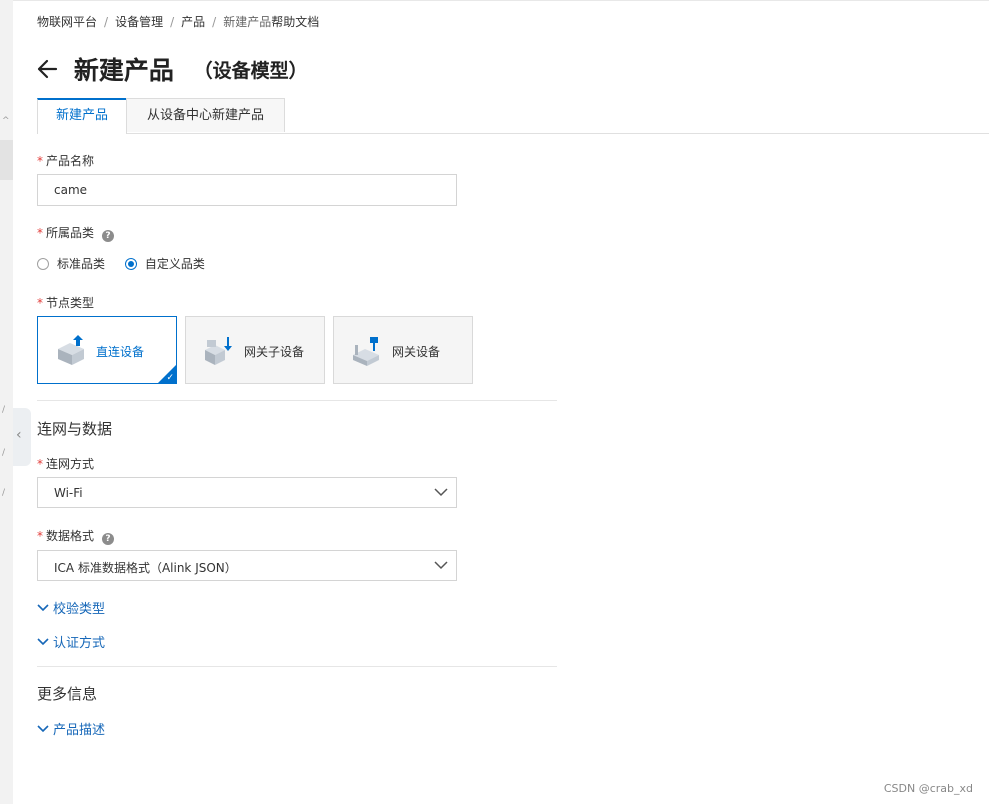 The image size is (989, 804). Describe the element at coordinates (218, 351) in the screenshot. I see `gateway-subdevice-icon` at that location.